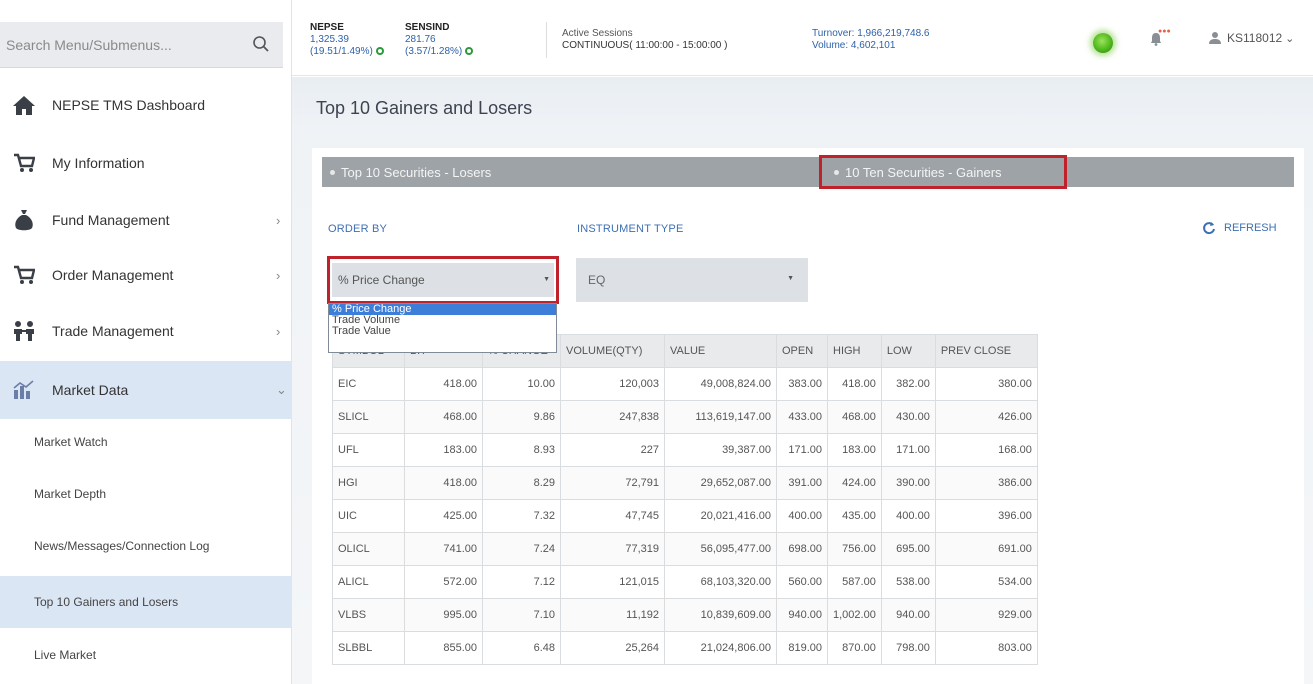  Describe the element at coordinates (854, 483) in the screenshot. I see `cell-high: 424.00` at that location.